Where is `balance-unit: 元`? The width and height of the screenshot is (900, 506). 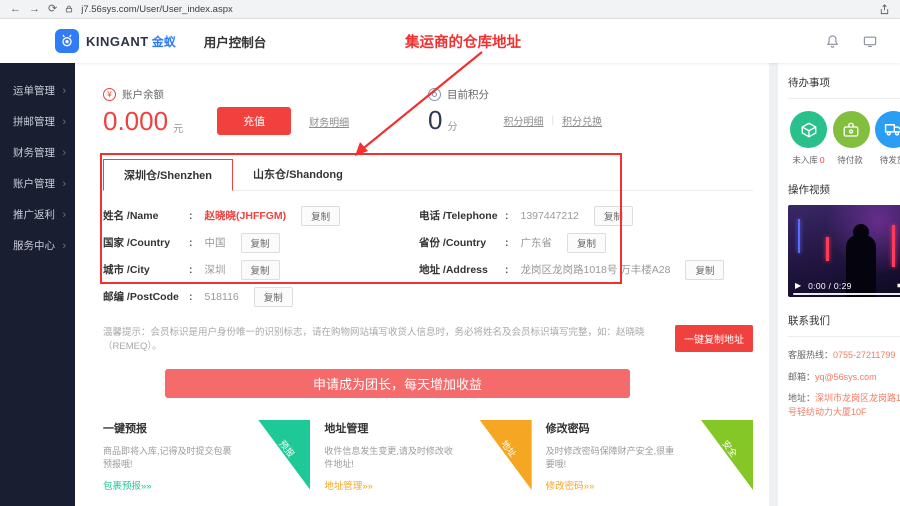
balance-unit: 元 is located at coordinates (178, 129).